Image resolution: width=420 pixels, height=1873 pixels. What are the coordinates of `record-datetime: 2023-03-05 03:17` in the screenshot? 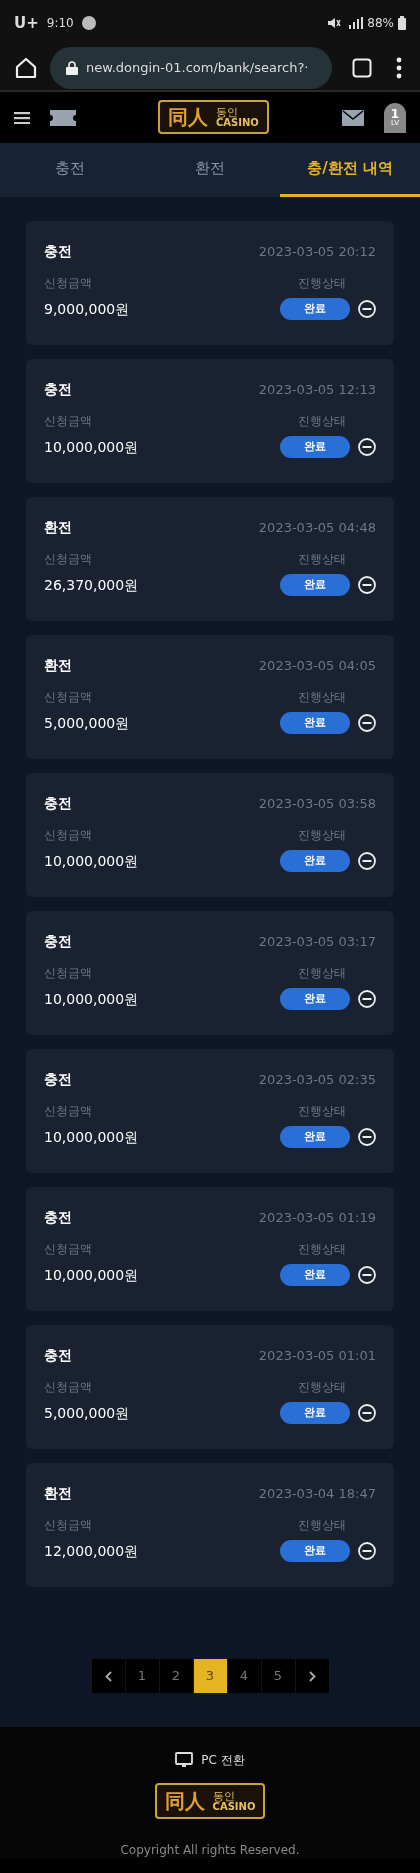 It's located at (317, 941).